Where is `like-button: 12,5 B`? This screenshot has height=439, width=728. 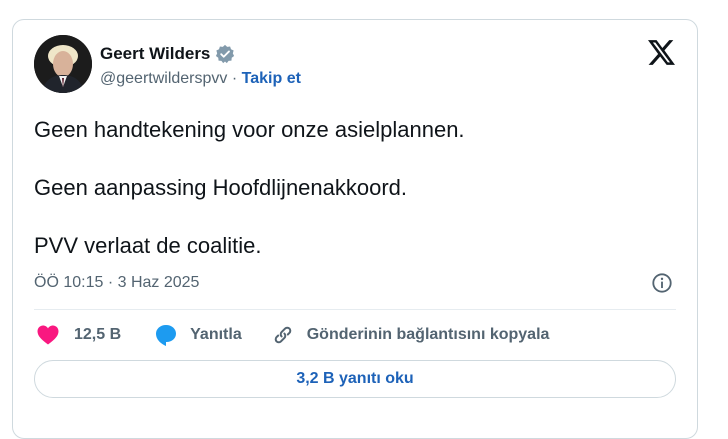 like-button: 12,5 B is located at coordinates (78, 335).